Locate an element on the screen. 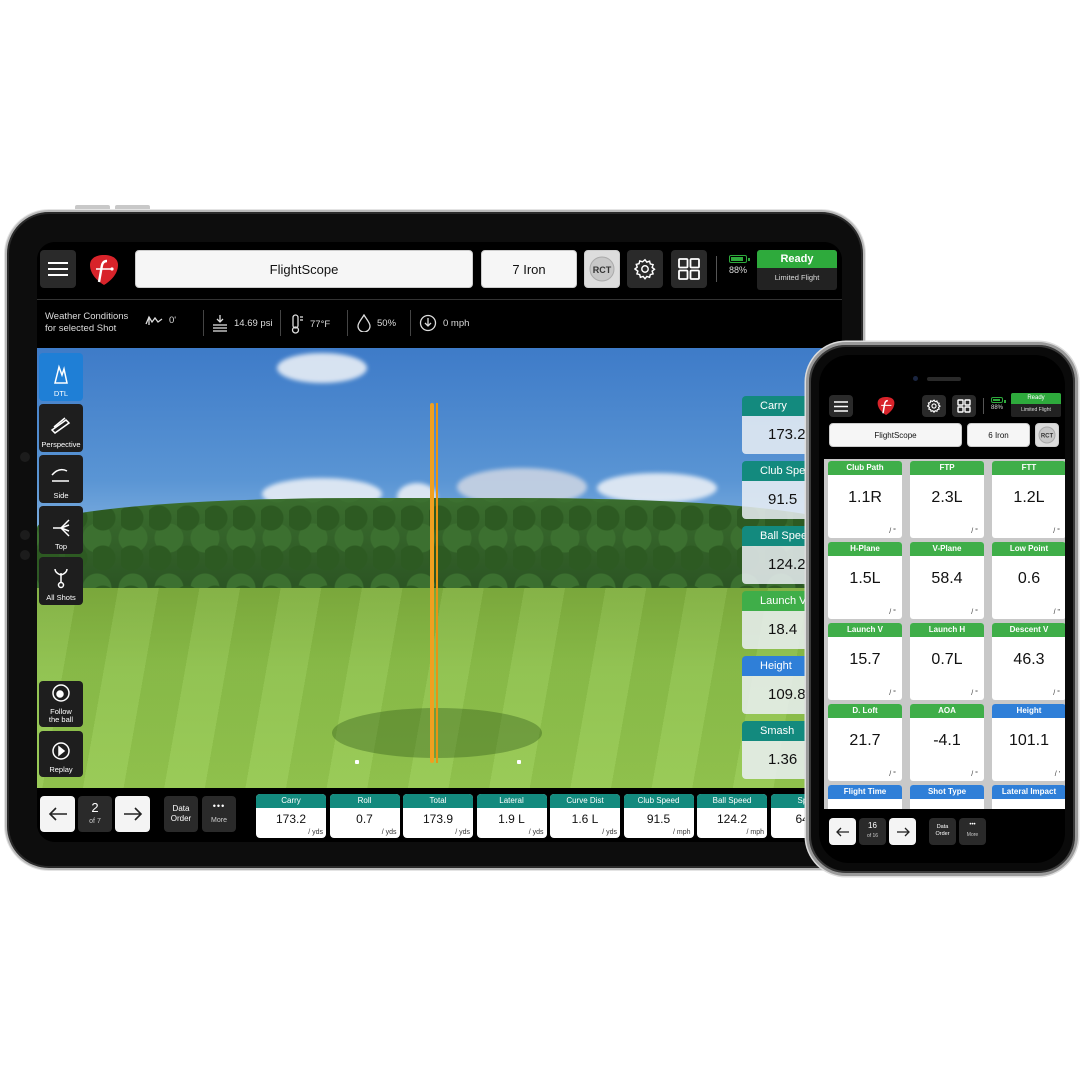  shot-total: of 7 is located at coordinates (95, 821).